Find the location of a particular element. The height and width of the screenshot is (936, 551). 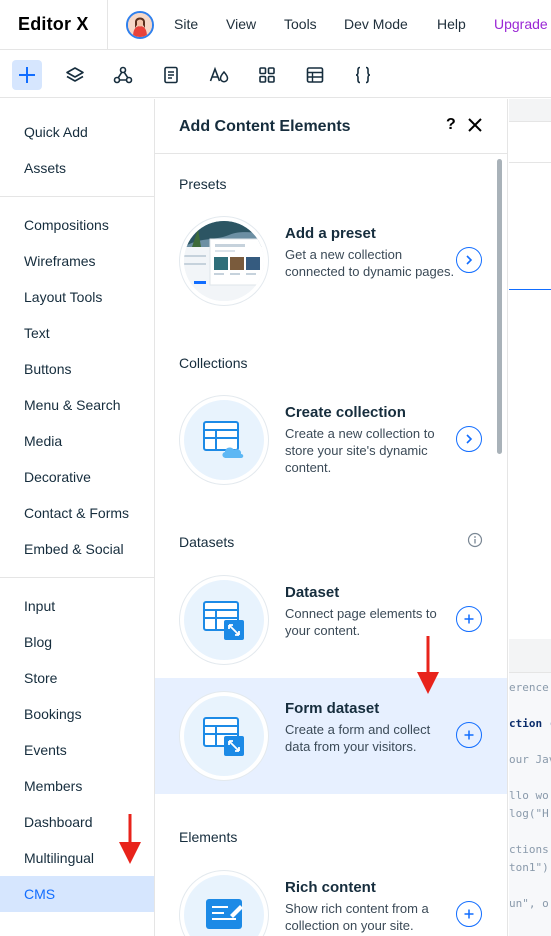

add-elements-button is located at coordinates (27, 75).